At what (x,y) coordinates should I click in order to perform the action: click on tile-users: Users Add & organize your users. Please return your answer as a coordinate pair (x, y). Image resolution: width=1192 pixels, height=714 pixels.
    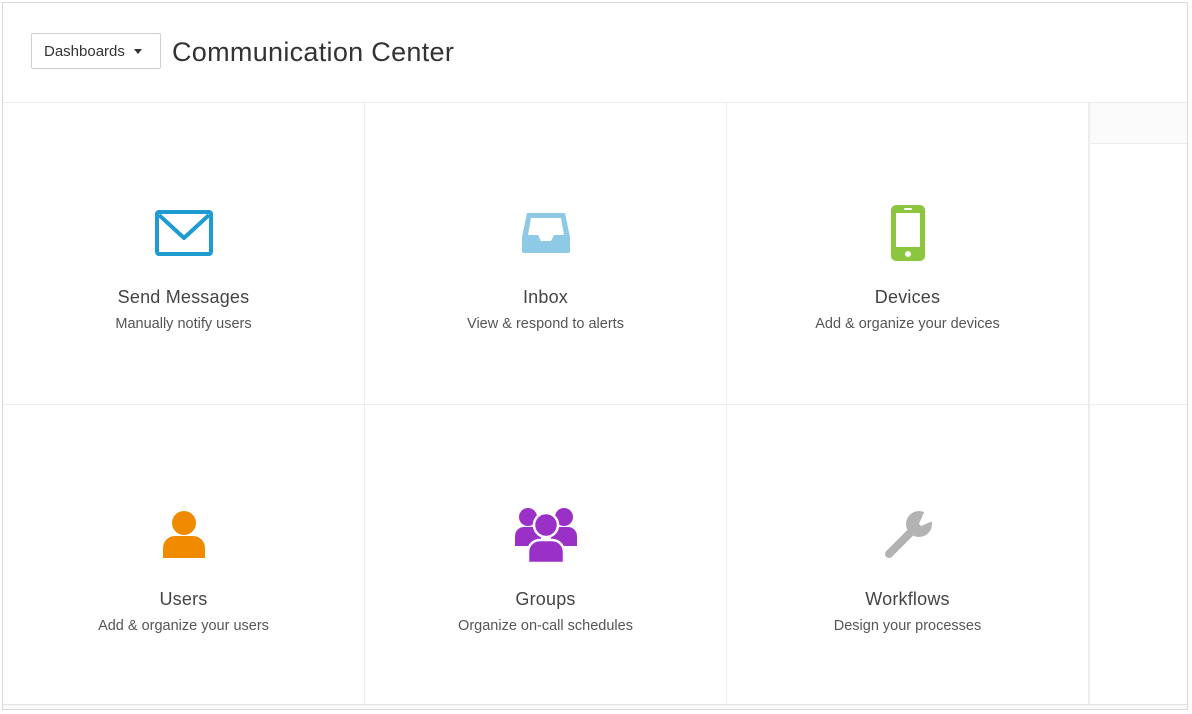
    Looking at the image, I should click on (184, 556).